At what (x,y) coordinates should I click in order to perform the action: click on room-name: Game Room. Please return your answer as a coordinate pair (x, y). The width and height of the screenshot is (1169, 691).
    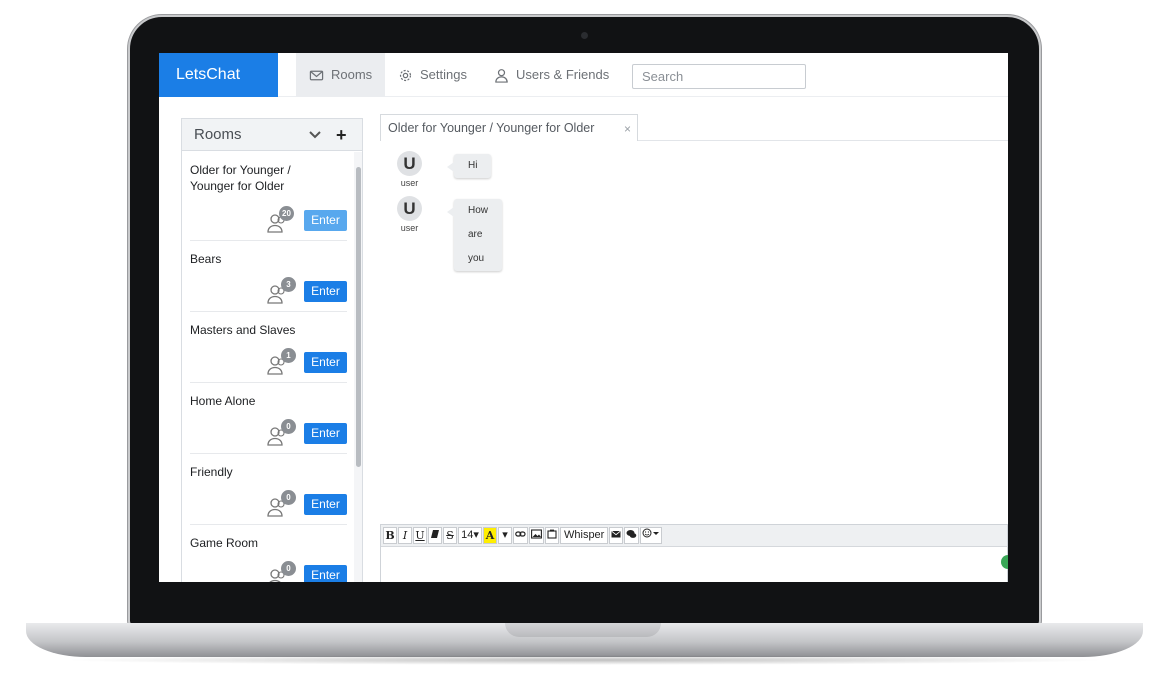
    Looking at the image, I should click on (224, 543).